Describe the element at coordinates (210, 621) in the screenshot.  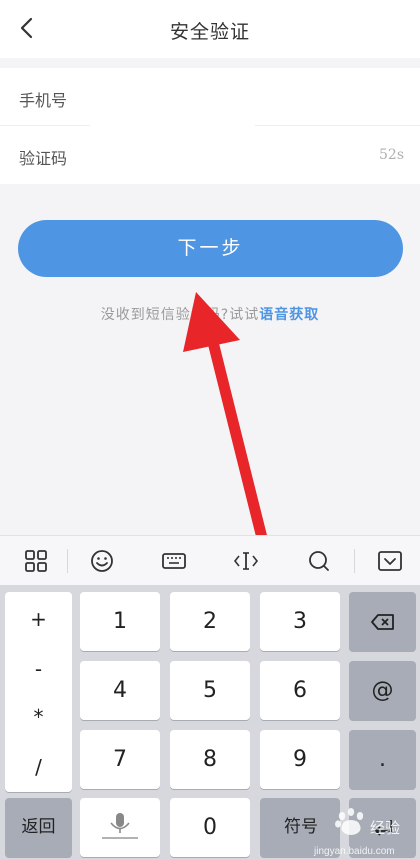
I see `key-2: 2` at that location.